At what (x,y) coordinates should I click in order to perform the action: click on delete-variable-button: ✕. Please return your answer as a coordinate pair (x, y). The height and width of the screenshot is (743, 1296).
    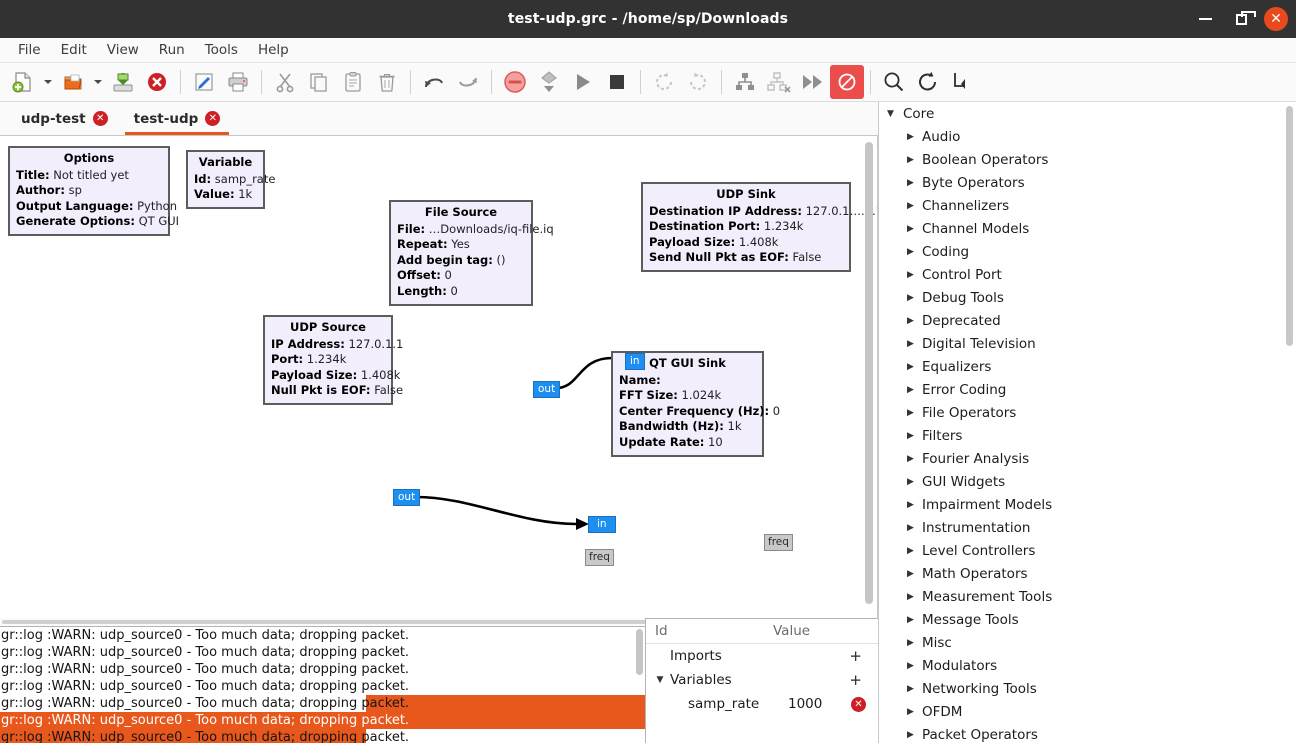
    Looking at the image, I should click on (858, 704).